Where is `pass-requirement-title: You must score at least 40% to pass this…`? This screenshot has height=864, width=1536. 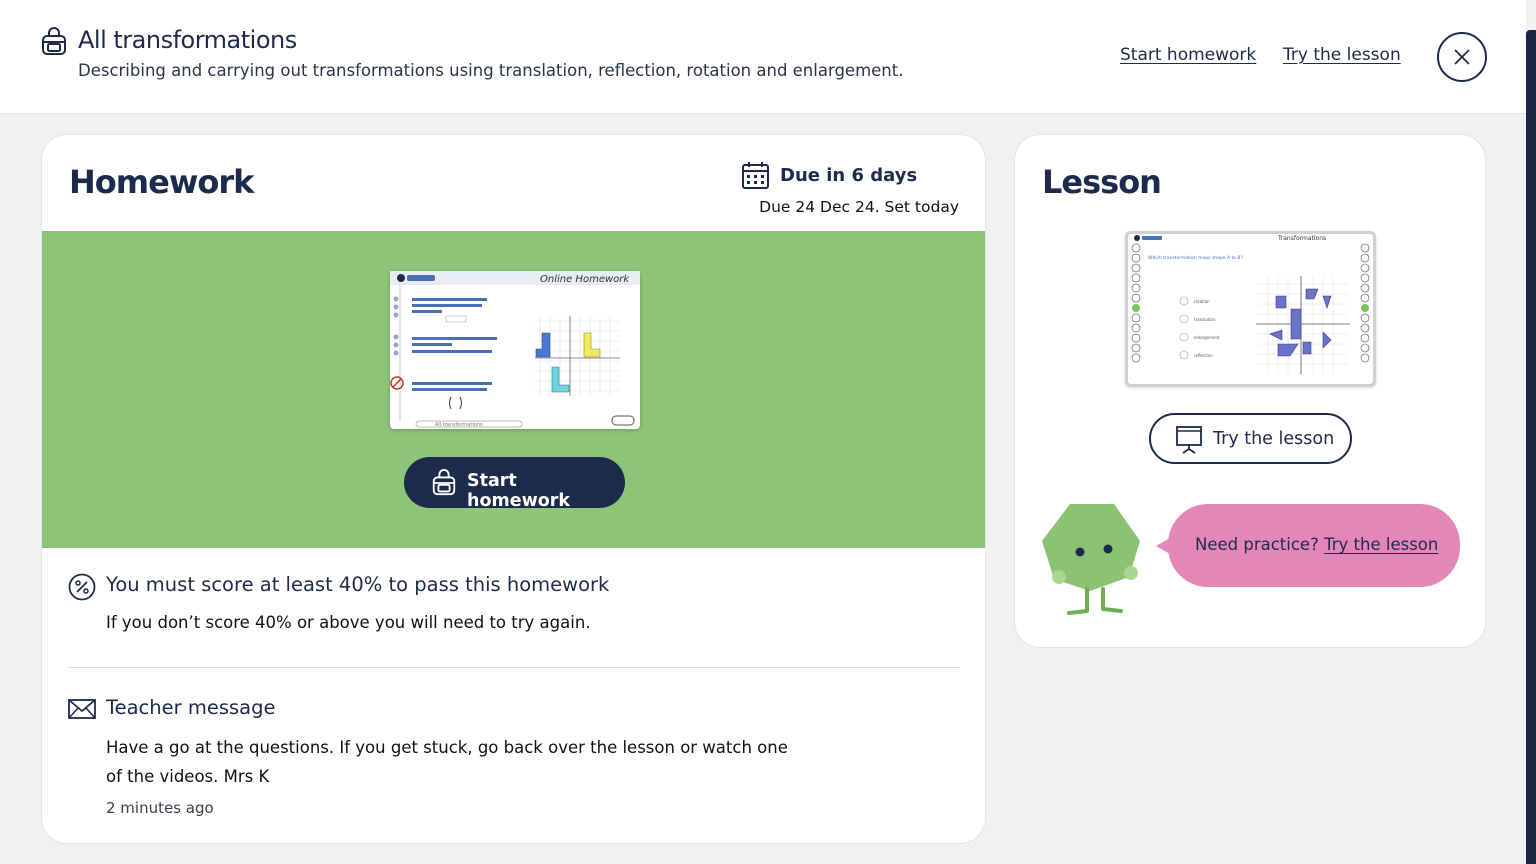
pass-requirement-title: You must score at least 40% to pass this… is located at coordinates (358, 584).